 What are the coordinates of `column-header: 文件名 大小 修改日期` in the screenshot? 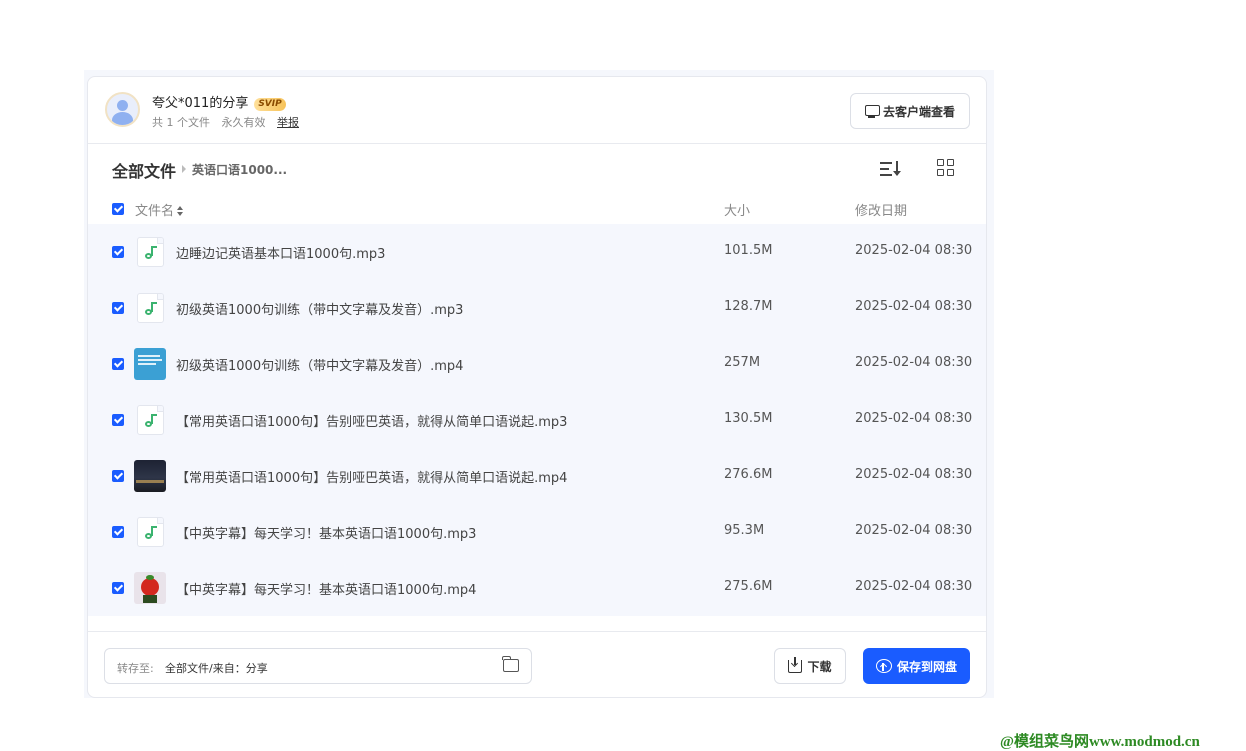 It's located at (537, 209).